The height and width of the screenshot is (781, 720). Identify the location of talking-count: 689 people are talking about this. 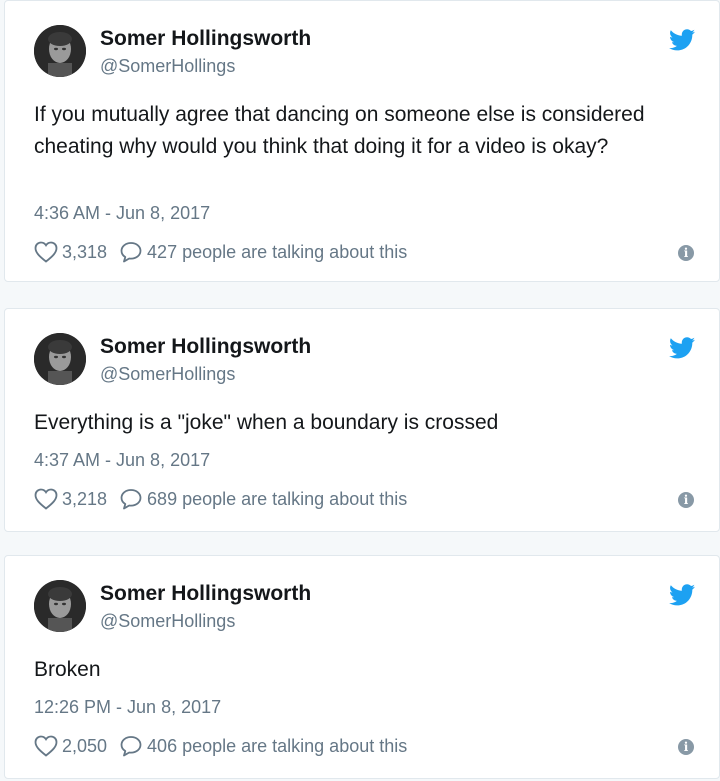
(277, 498).